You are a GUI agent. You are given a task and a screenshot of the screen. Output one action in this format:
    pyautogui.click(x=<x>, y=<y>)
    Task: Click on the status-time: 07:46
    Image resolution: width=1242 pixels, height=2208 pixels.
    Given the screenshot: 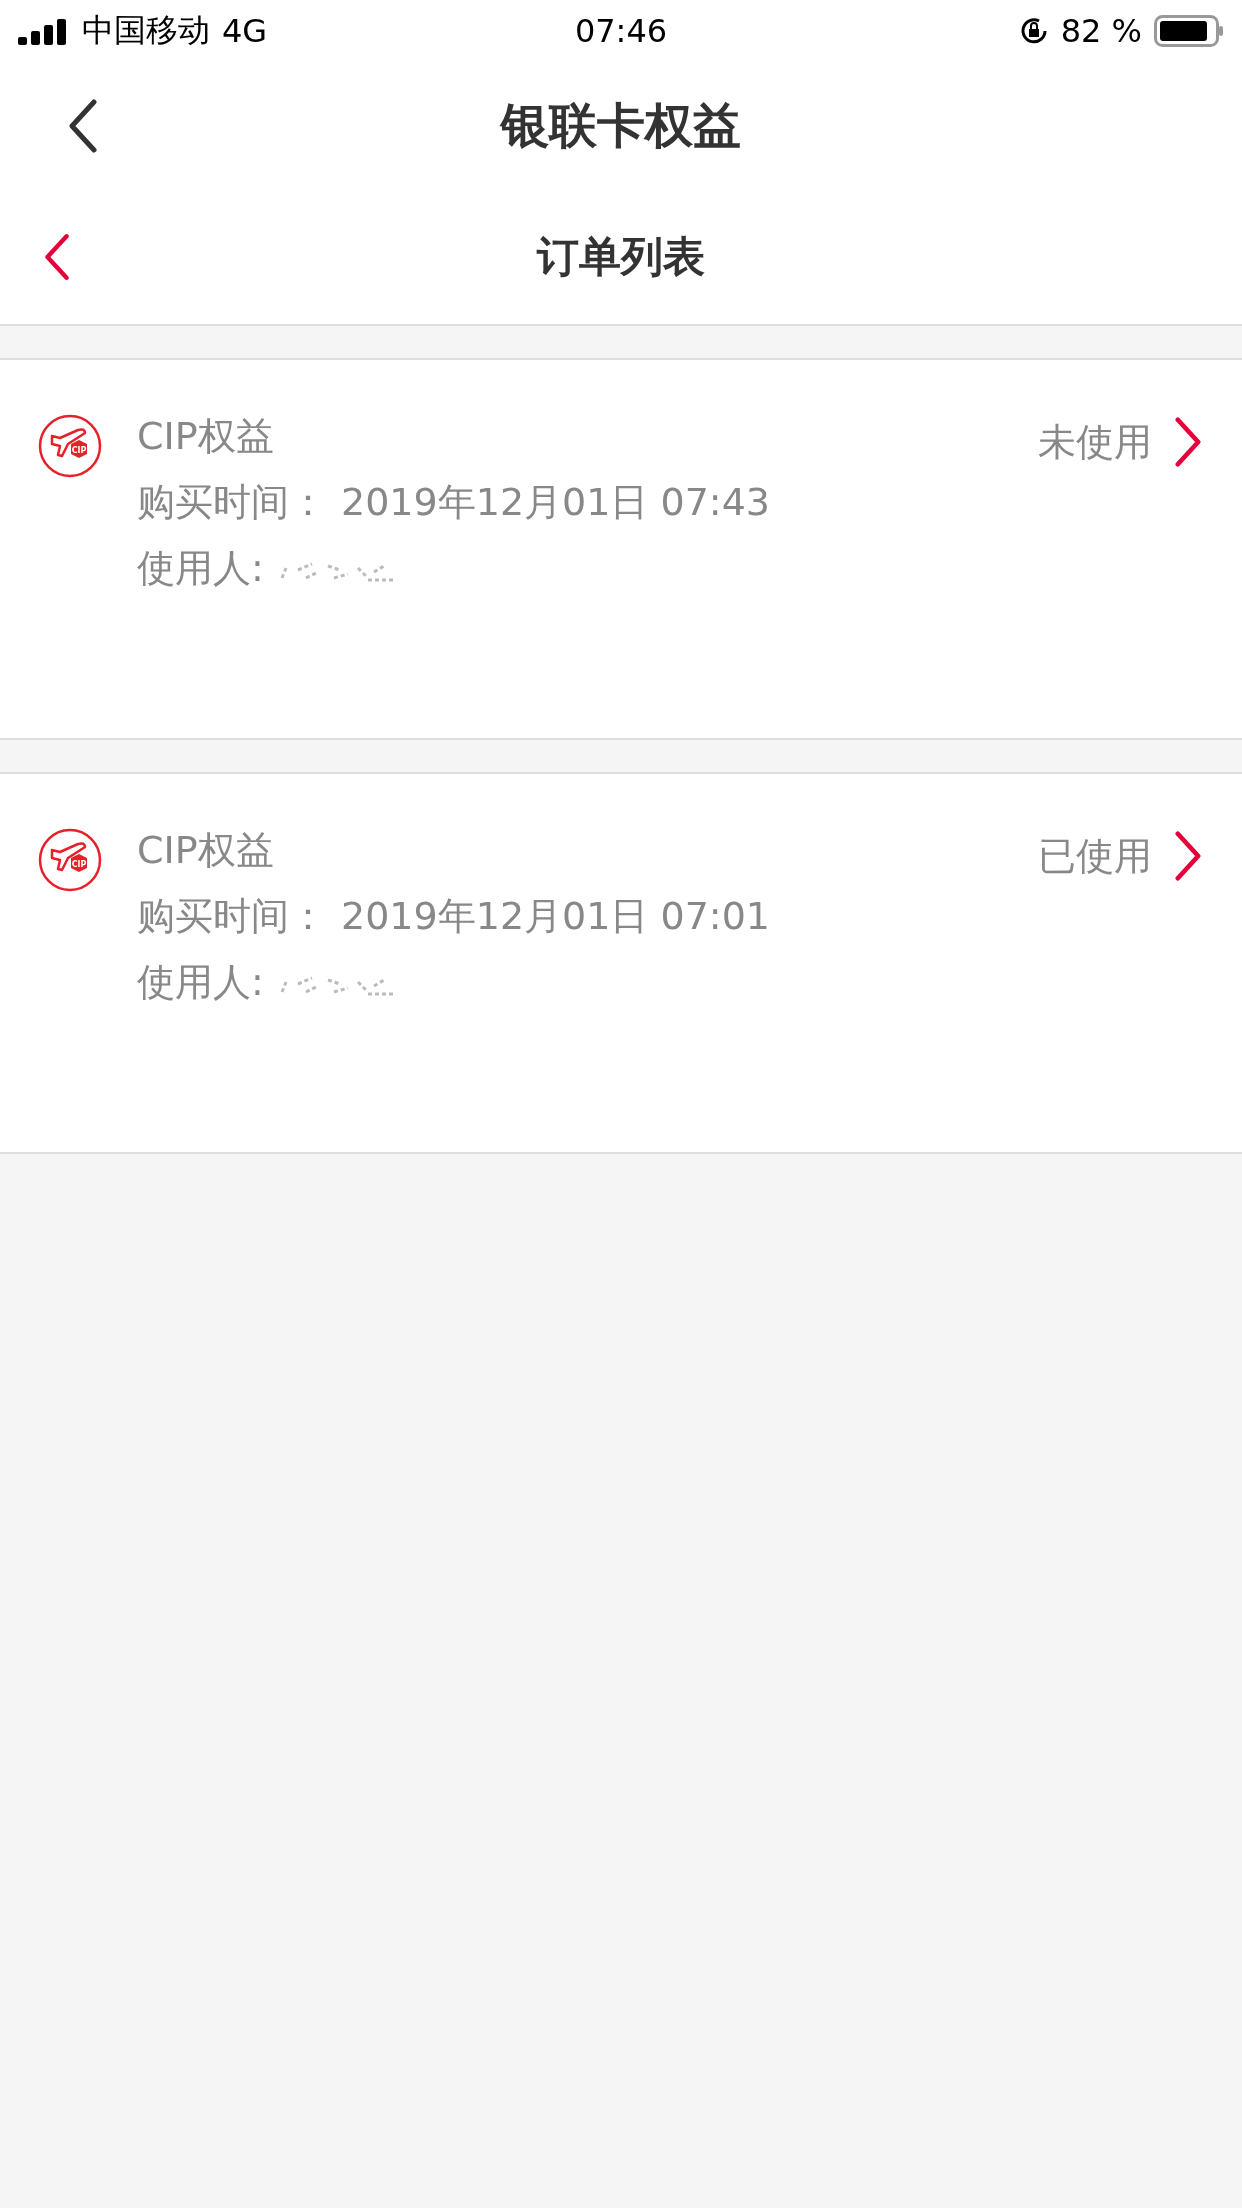 What is the action you would take?
    pyautogui.click(x=621, y=31)
    